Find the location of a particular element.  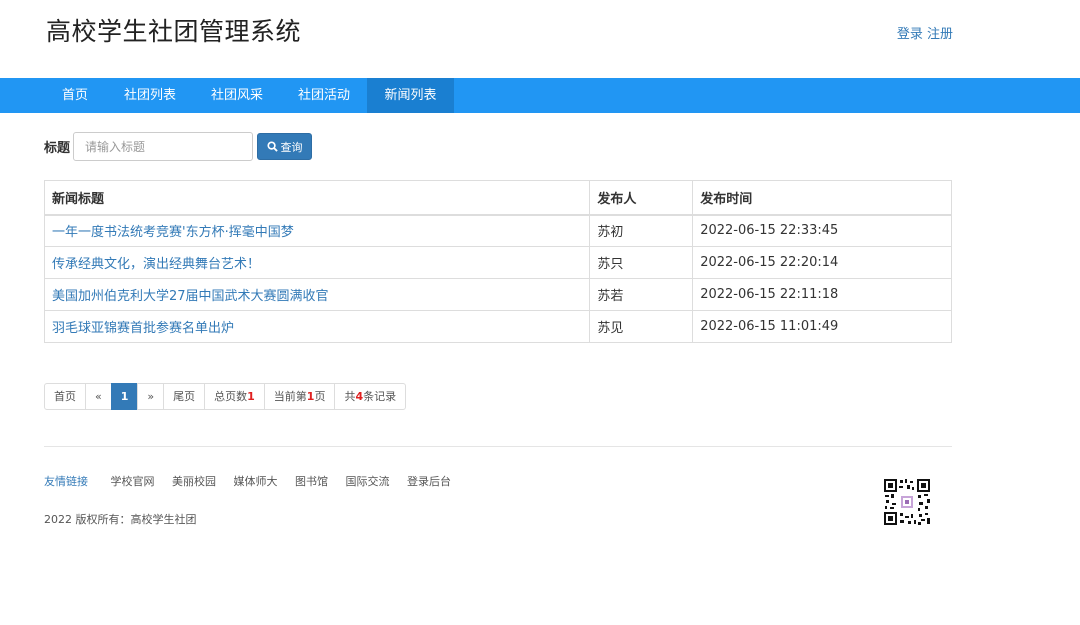

footer-divider is located at coordinates (498, 446).